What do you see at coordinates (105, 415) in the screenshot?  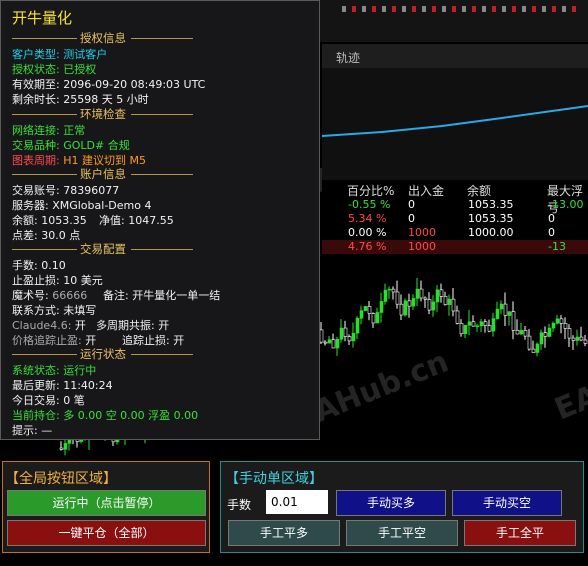 I see `positions: 当前持仓: 多 0.00 空 0.00 浮盈 0.00` at bounding box center [105, 415].